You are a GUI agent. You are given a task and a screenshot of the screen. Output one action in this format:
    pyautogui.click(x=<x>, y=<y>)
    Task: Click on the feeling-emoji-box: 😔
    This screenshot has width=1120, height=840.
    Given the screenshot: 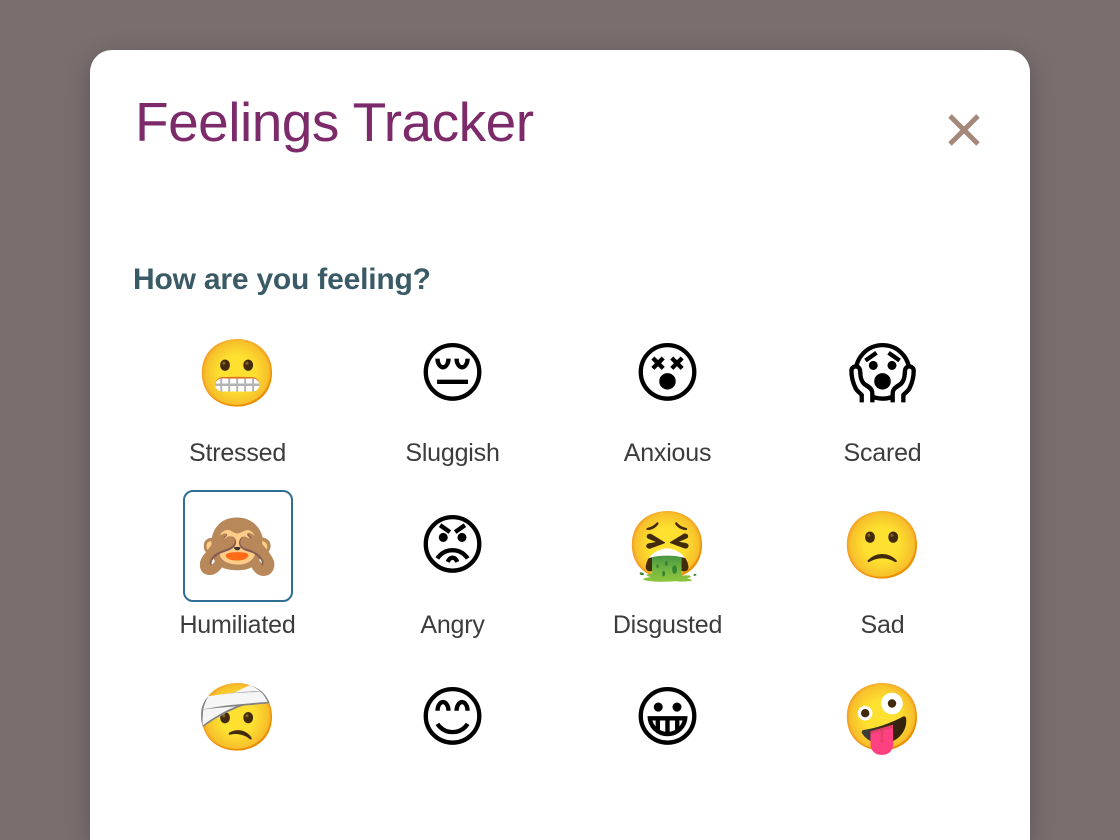 What is the action you would take?
    pyautogui.click(x=453, y=374)
    